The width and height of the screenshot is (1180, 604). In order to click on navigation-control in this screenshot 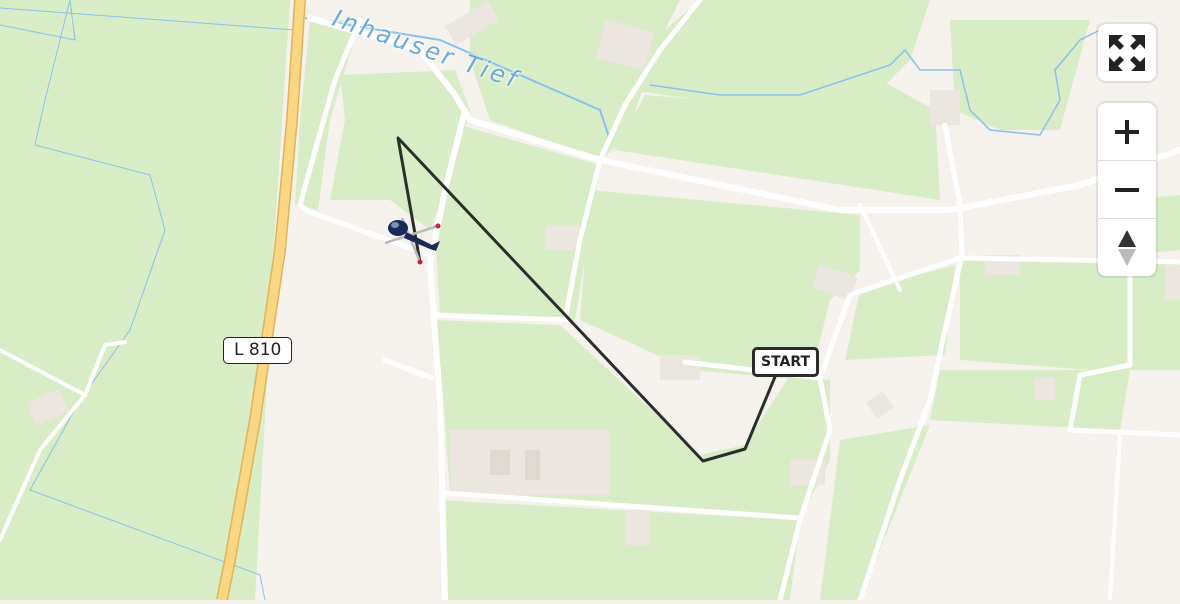, I will do `click(1127, 189)`.